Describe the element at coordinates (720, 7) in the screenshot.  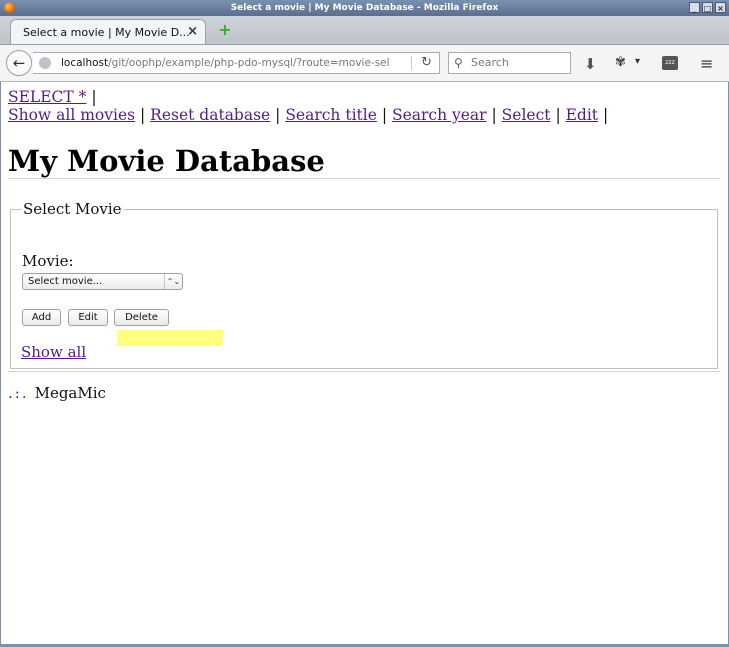
I see `close-window-button: ×` at that location.